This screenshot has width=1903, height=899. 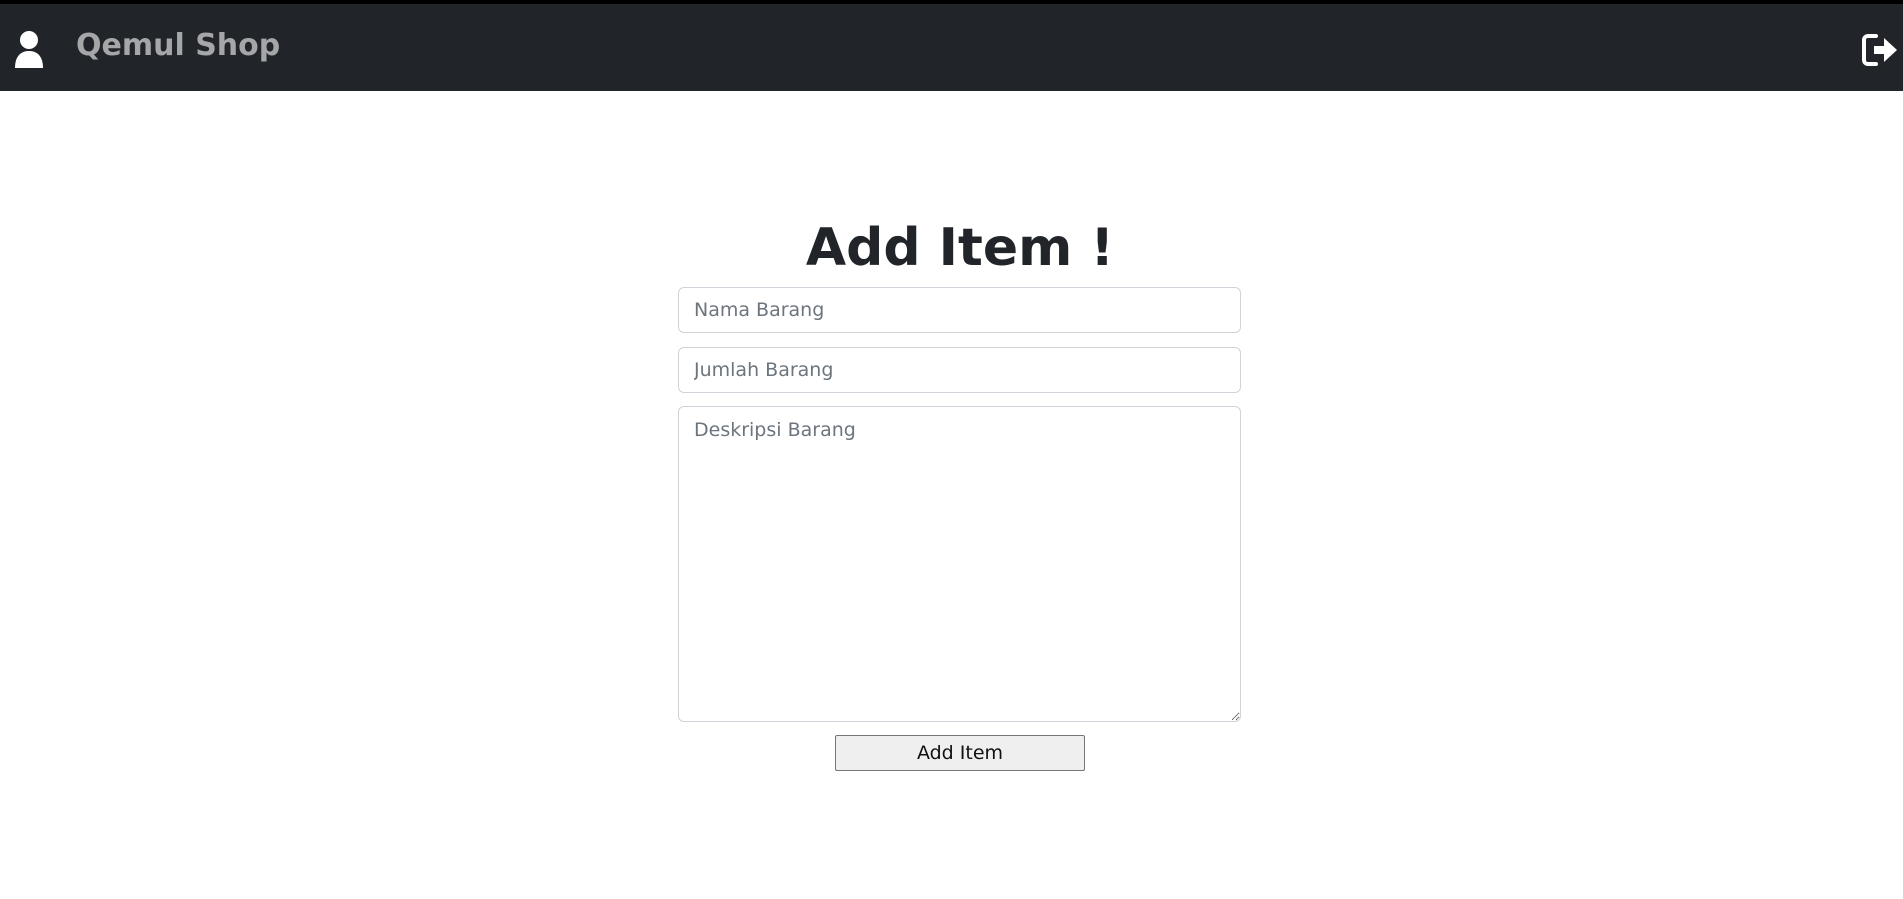 I want to click on logout-icon, so click(x=1880, y=50).